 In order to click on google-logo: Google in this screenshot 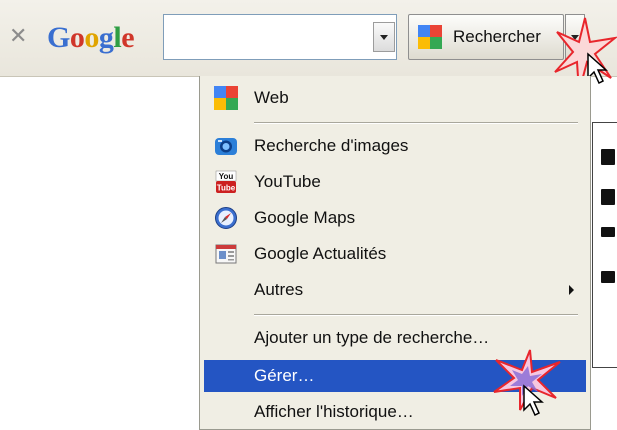, I will do `click(91, 38)`.